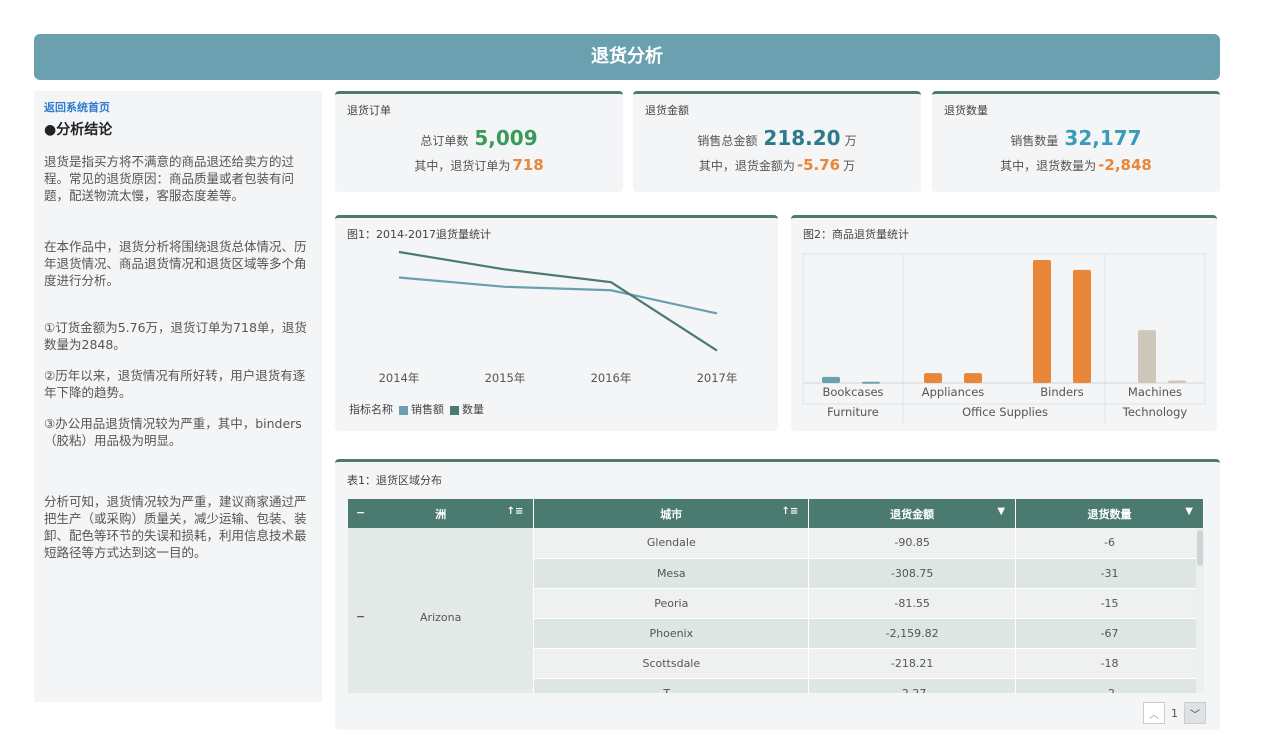 Image resolution: width=1268 pixels, height=737 pixels. I want to click on qty-cell: -18, so click(1109, 663).